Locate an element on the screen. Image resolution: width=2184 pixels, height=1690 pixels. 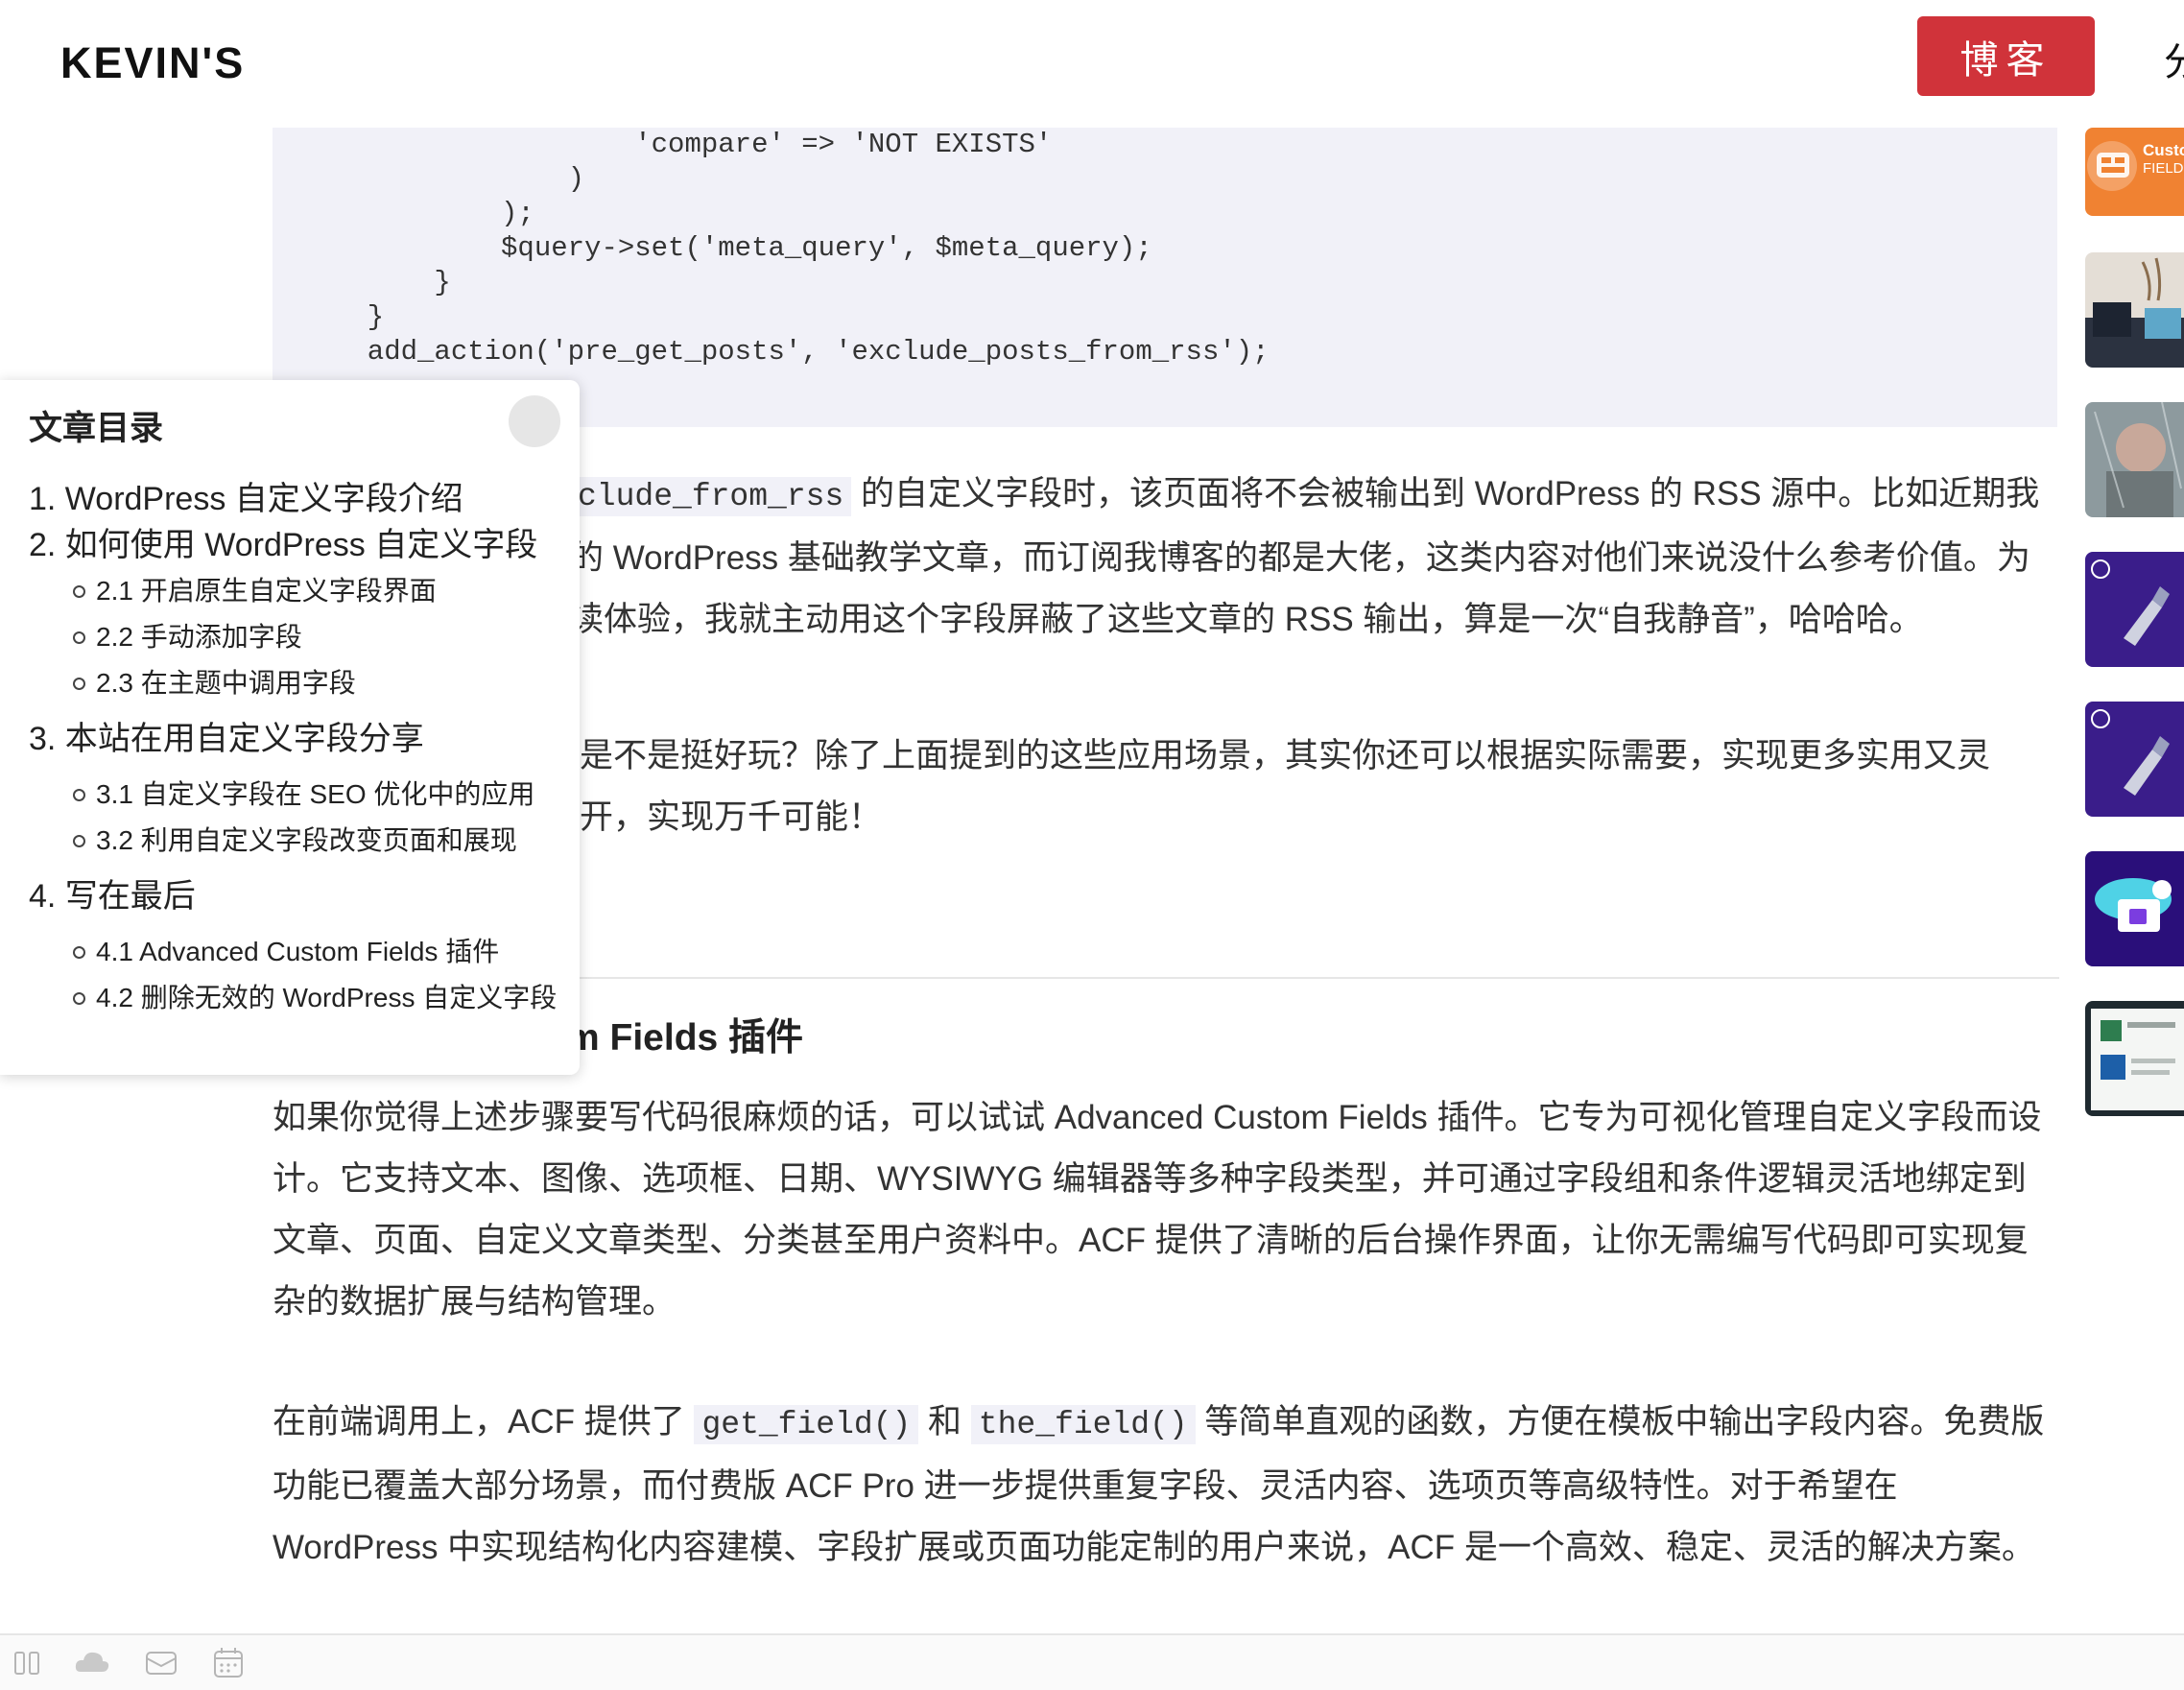
pause-icon is located at coordinates (29, 1662).